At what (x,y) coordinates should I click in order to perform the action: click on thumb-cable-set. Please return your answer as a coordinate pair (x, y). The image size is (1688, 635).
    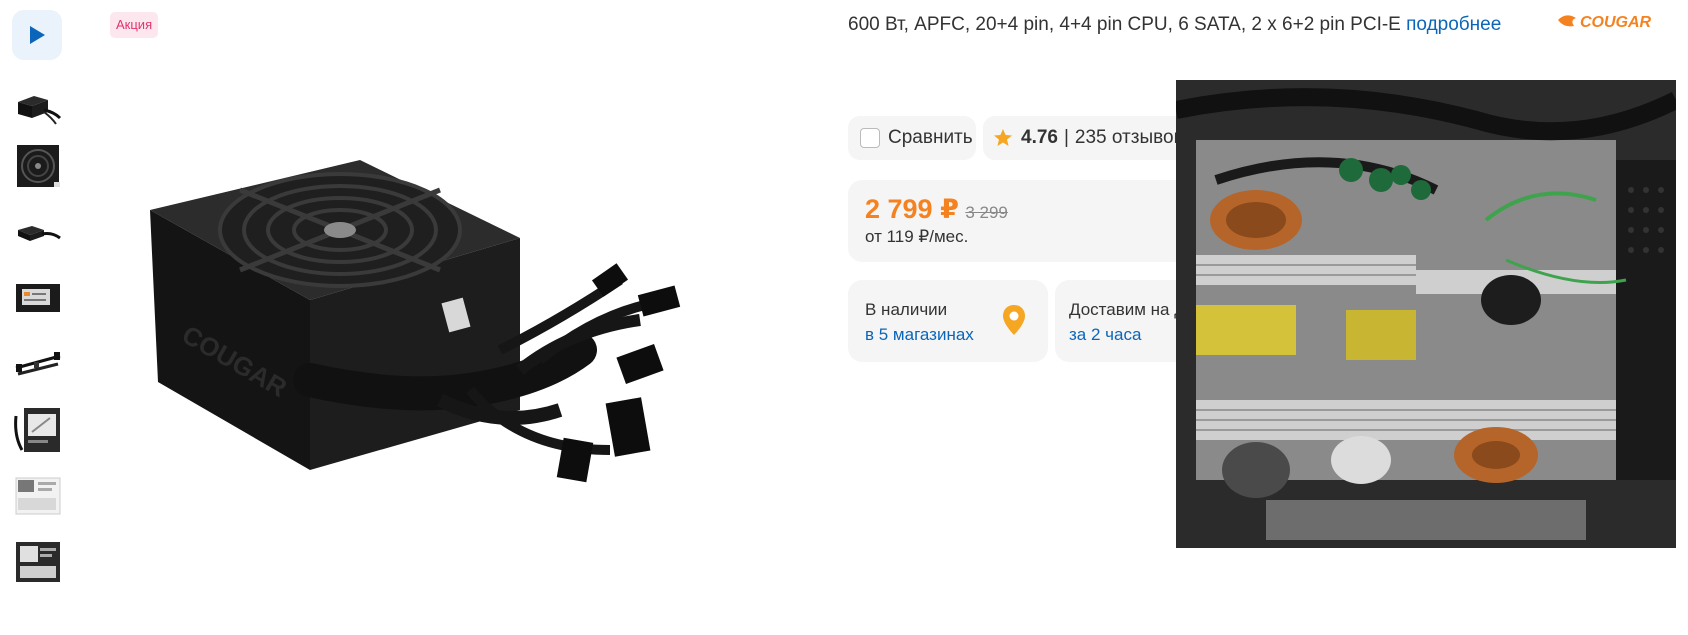
    Looking at the image, I should click on (38, 364).